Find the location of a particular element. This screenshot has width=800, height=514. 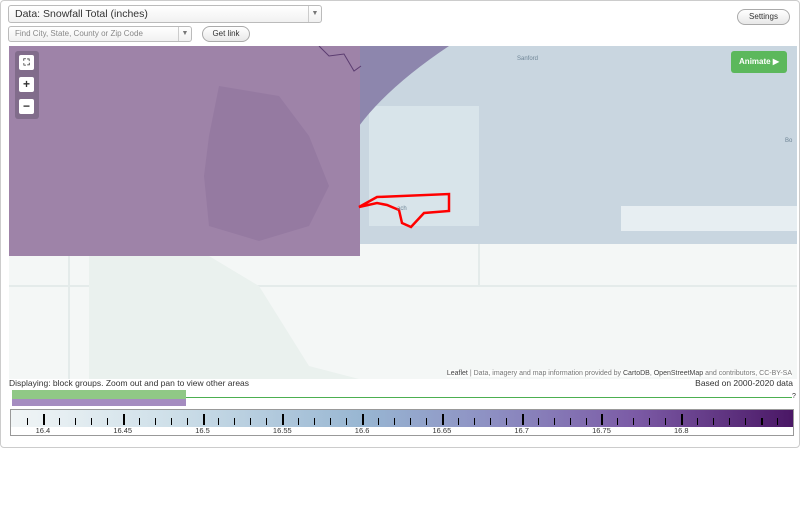

data-select: Data: Snowfall Total (inches) ▼ is located at coordinates (165, 14).